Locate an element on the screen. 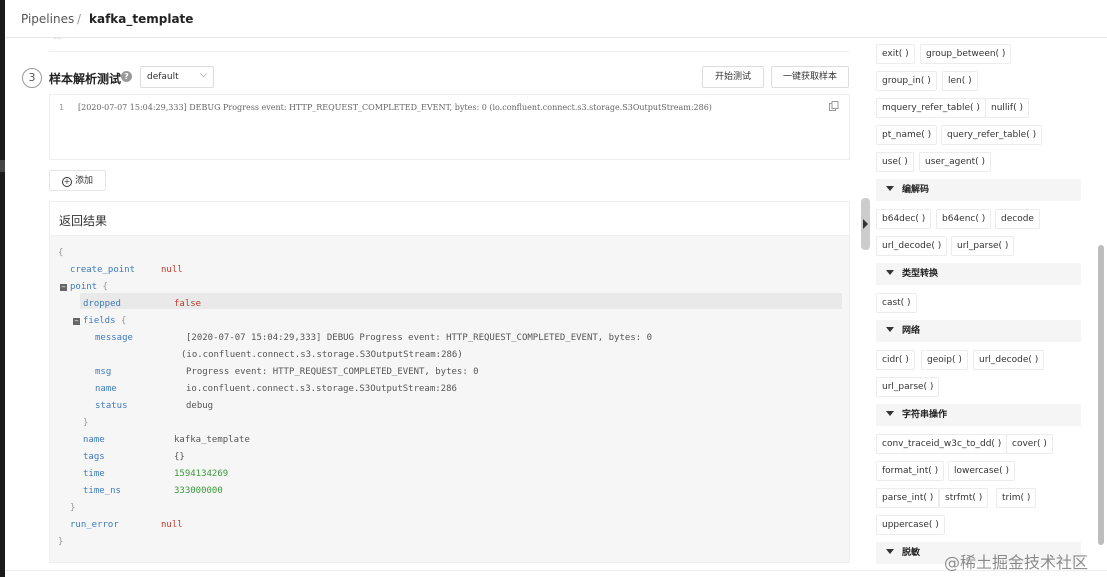 The height and width of the screenshot is (577, 1107). category-type-conversion: 类型转换 is located at coordinates (978, 274).